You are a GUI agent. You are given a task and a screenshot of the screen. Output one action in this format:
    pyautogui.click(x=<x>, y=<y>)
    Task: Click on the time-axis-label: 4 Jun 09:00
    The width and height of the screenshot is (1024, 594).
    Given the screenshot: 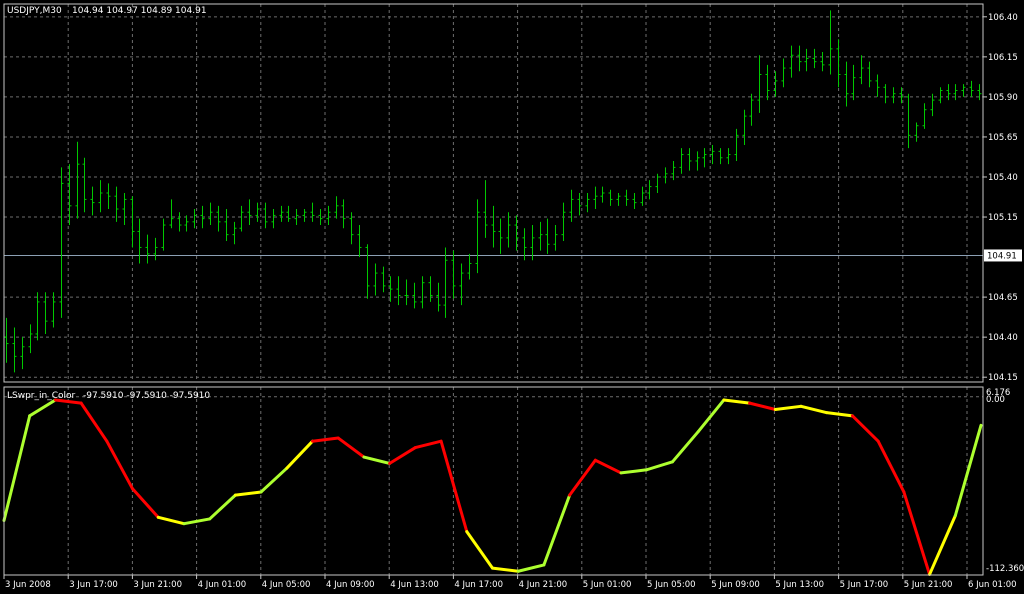 What is the action you would take?
    pyautogui.click(x=350, y=585)
    